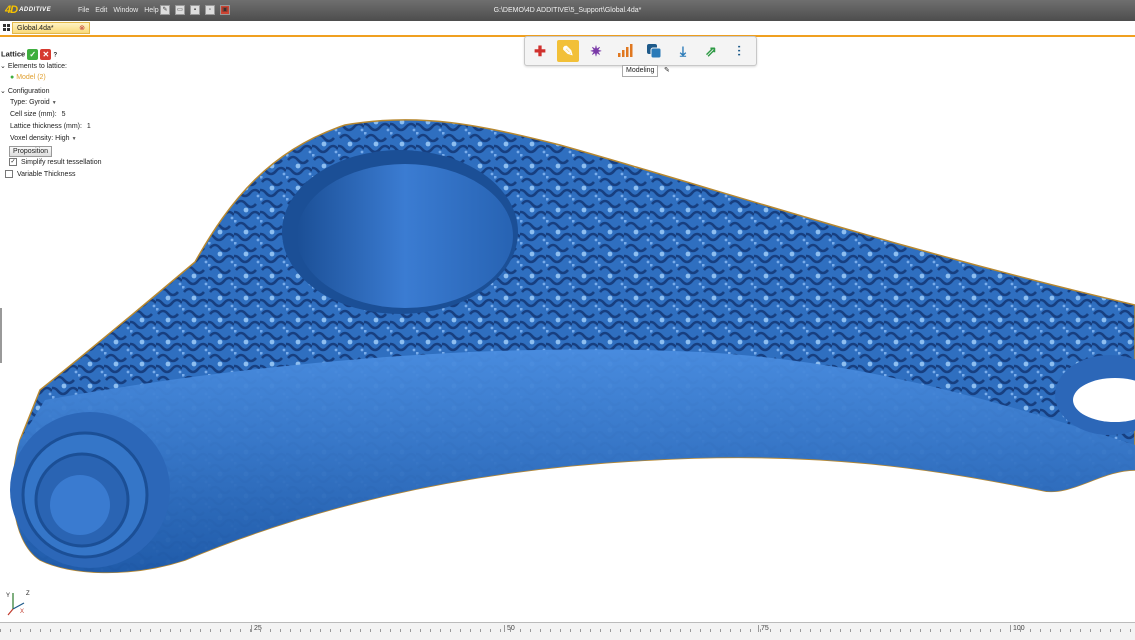 This screenshot has height=640, width=1135. I want to click on panel-title: Lattice, so click(13, 54).